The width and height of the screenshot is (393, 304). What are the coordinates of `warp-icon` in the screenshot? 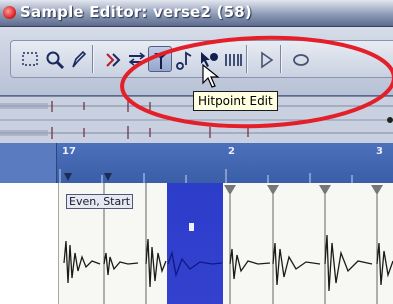 It's located at (232, 59).